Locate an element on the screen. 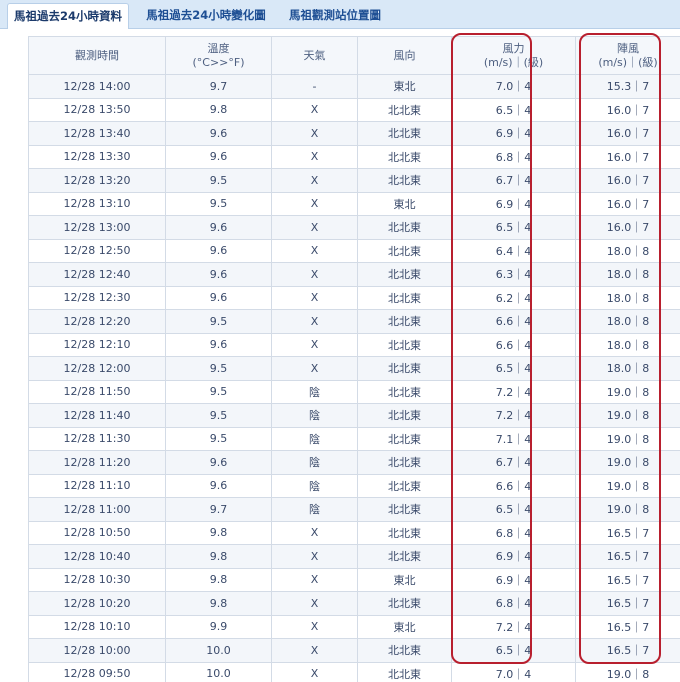 This screenshot has height=682, width=680. cell-wind-force: 6.2｜4 is located at coordinates (513, 297).